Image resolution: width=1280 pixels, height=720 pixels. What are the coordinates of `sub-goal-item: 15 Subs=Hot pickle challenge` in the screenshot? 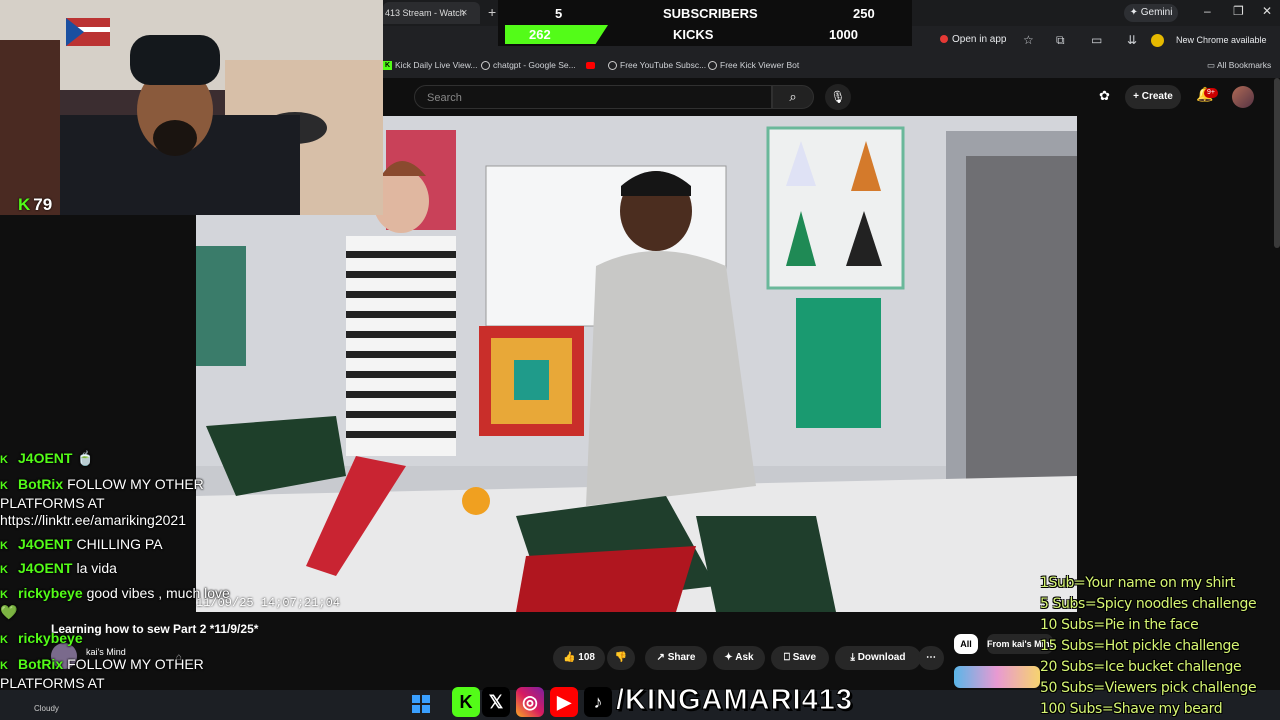 It's located at (1140, 646).